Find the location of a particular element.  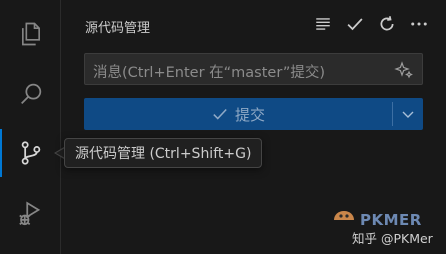

sparkle-icon is located at coordinates (404, 72).